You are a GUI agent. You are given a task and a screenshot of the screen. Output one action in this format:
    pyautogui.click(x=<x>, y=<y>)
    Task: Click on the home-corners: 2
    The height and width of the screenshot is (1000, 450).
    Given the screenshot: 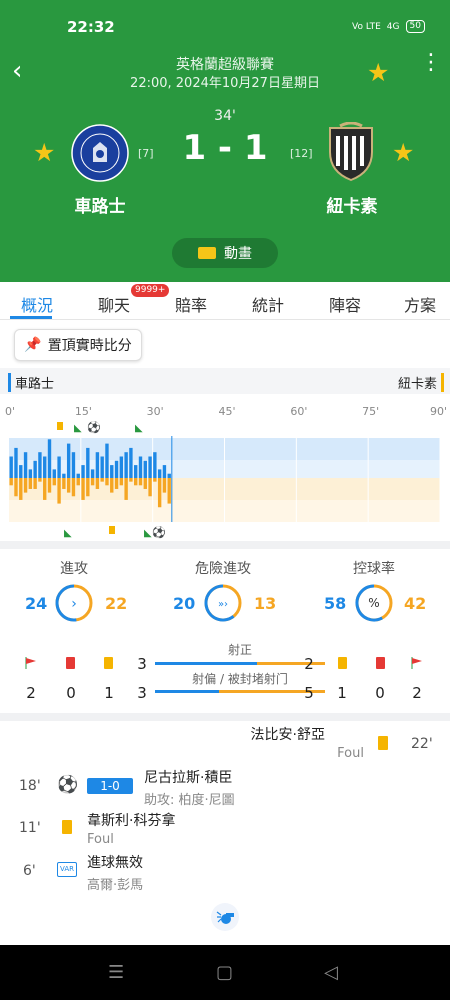 What is the action you would take?
    pyautogui.click(x=31, y=693)
    